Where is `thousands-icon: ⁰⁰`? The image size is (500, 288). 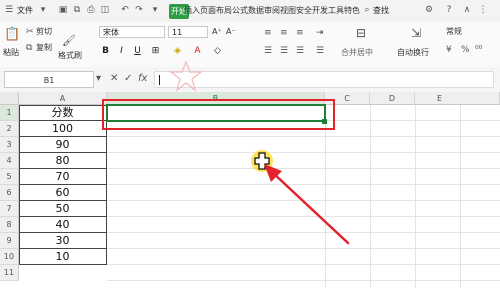
thousands-icon: ⁰⁰ is located at coordinates (478, 50).